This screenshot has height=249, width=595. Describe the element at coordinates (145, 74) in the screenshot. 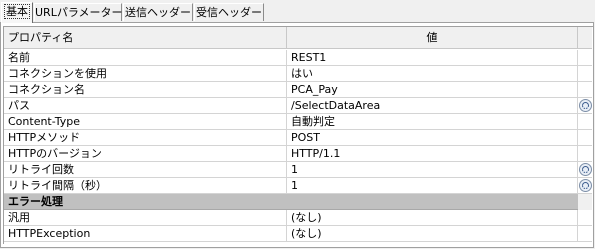

I see `property-key: コネクションを使用` at that location.